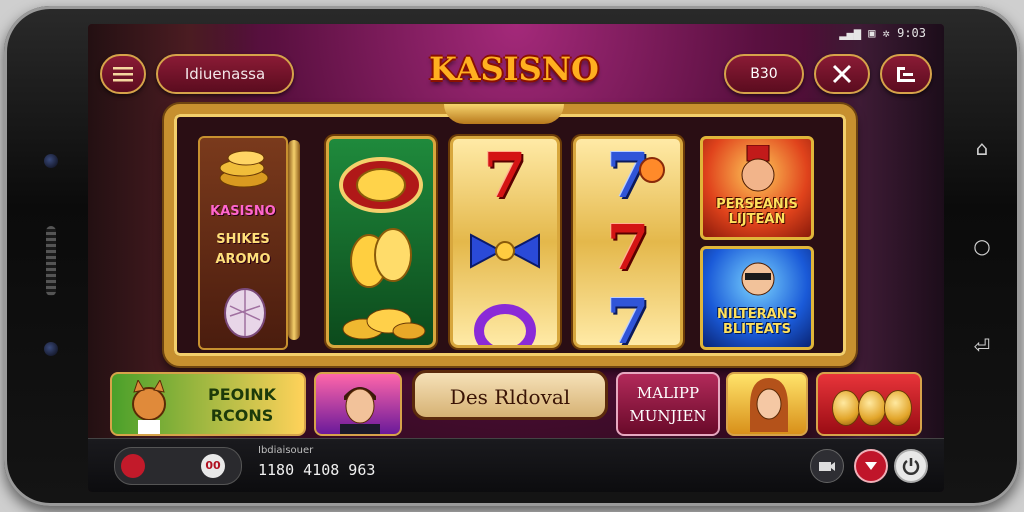  What do you see at coordinates (384, 324) in the screenshot?
I see `coin-pile-icon` at bounding box center [384, 324].